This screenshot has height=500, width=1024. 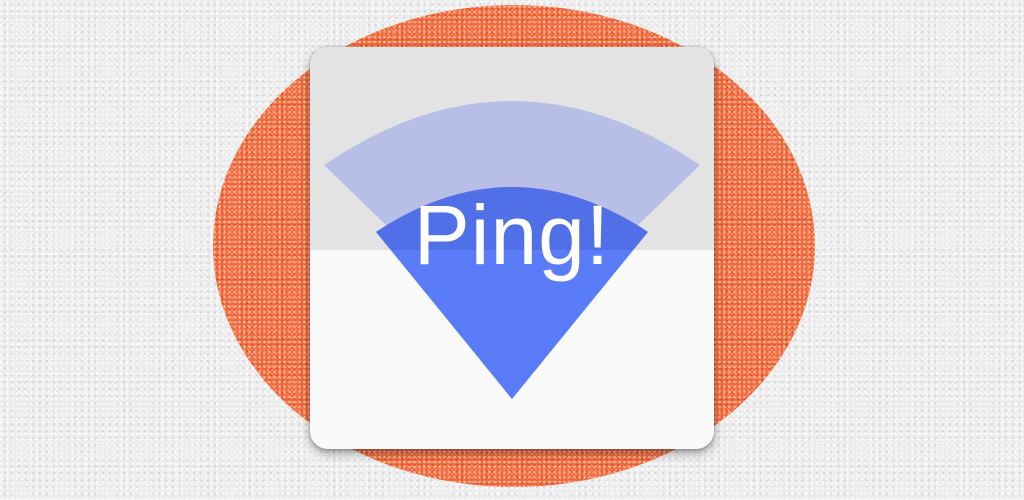 I want to click on app-title: Ping!, so click(x=512, y=235).